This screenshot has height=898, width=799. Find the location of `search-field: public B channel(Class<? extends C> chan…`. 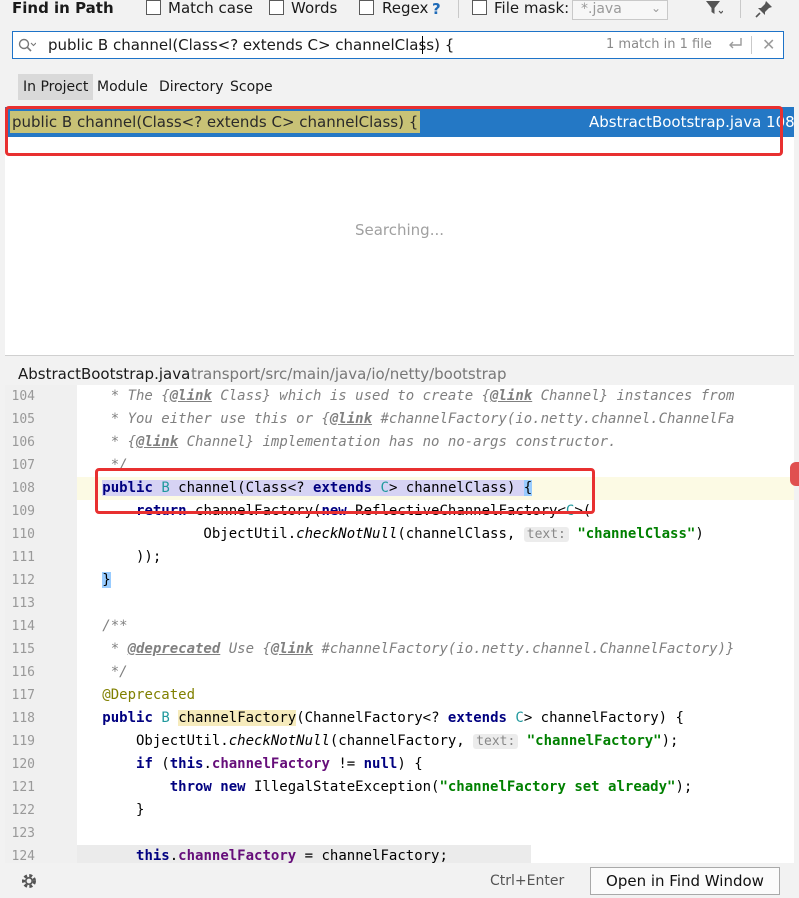

search-field: public B channel(Class<? extends C> chan… is located at coordinates (398, 45).